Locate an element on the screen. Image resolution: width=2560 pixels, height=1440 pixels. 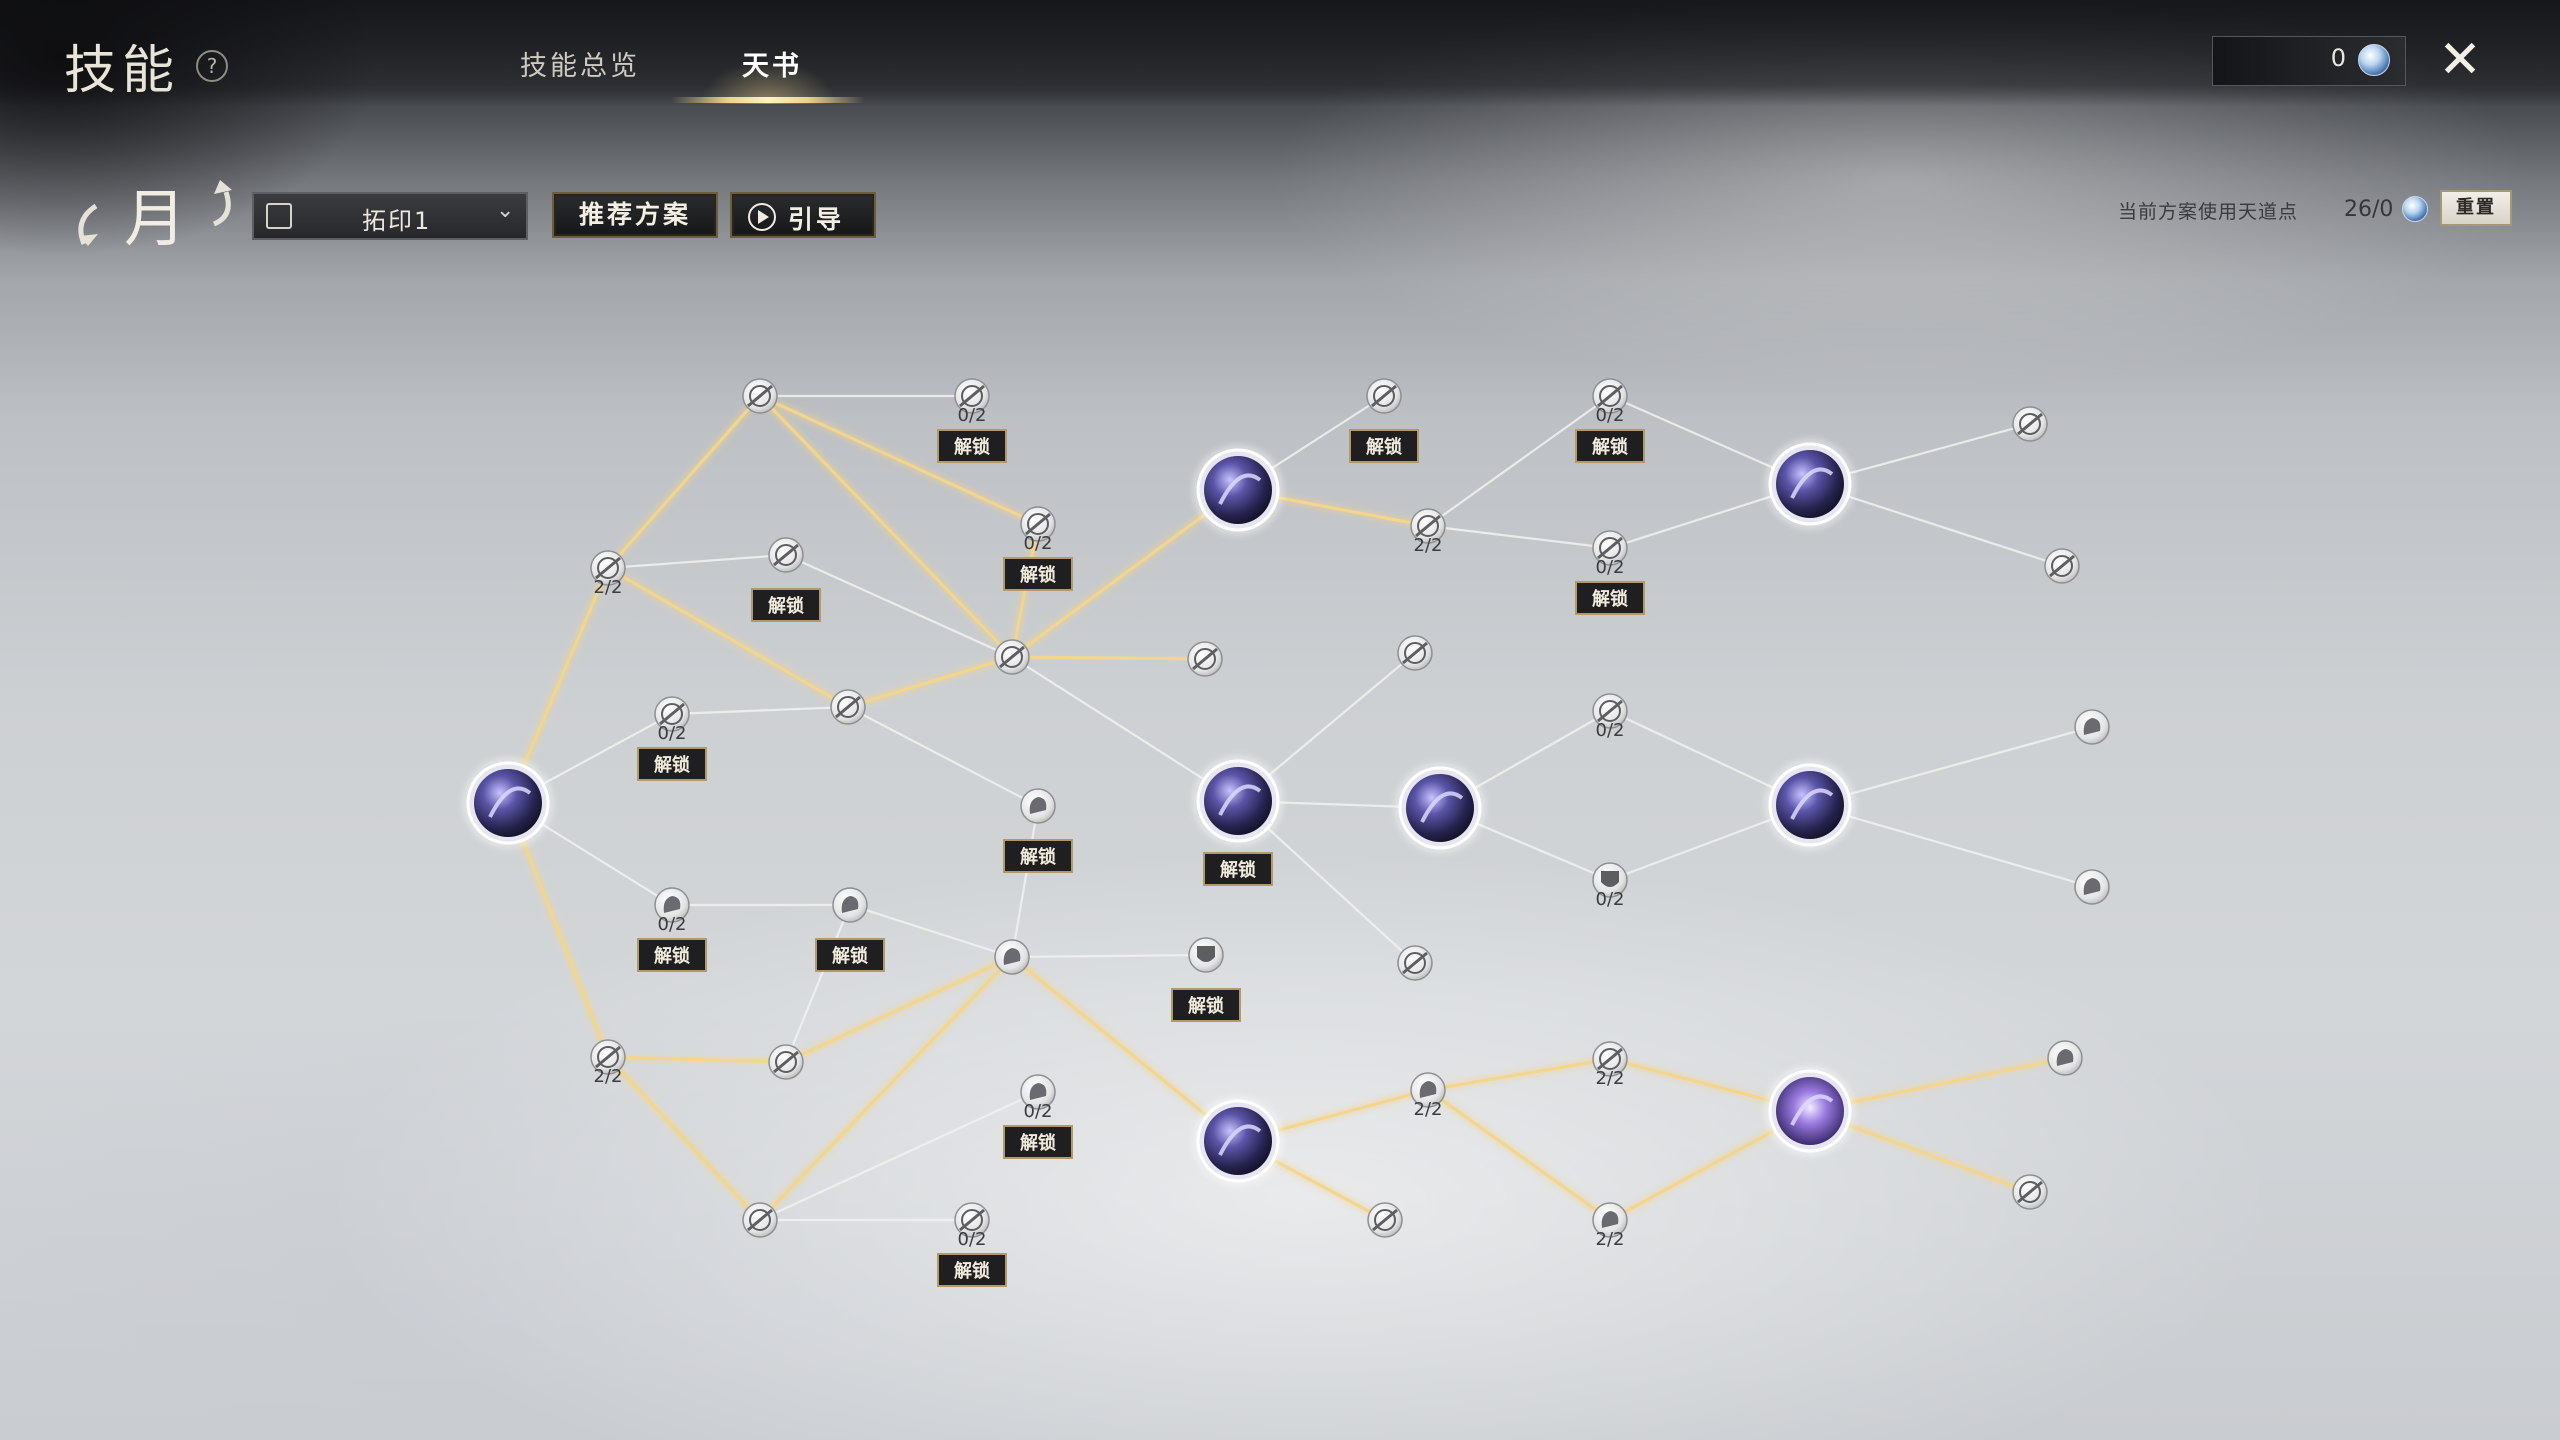
skill-node-e10: 2/2 is located at coordinates (1610, 1226).